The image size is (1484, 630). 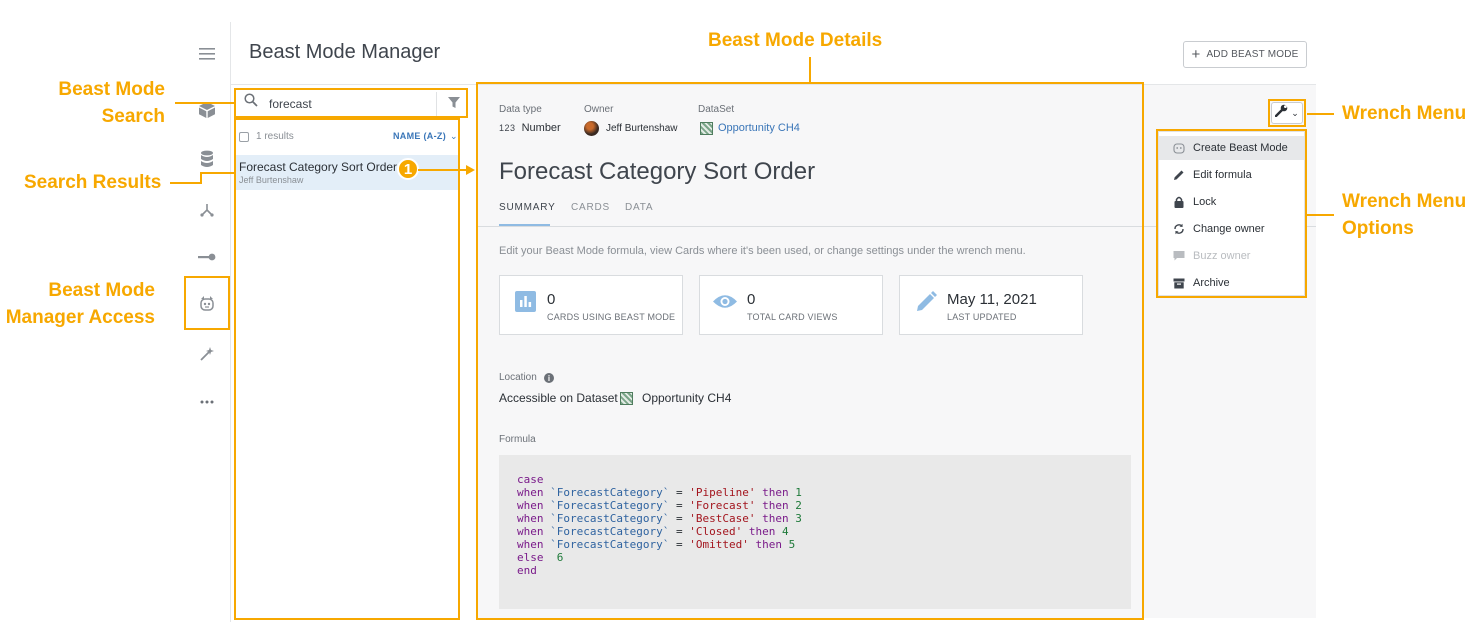 What do you see at coordinates (207, 210) in the screenshot?
I see `dataflow-icon` at bounding box center [207, 210].